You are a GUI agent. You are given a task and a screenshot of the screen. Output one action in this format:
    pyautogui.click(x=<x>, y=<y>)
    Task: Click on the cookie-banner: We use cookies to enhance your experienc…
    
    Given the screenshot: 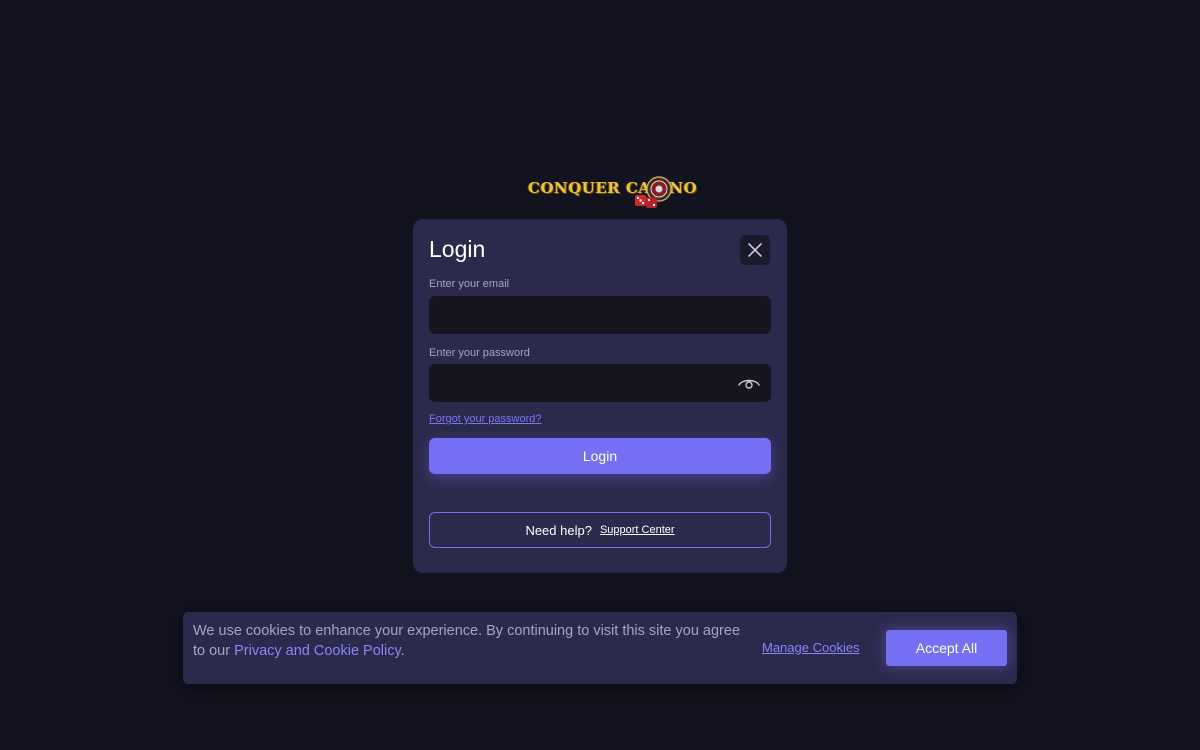 What is the action you would take?
    pyautogui.click(x=600, y=648)
    